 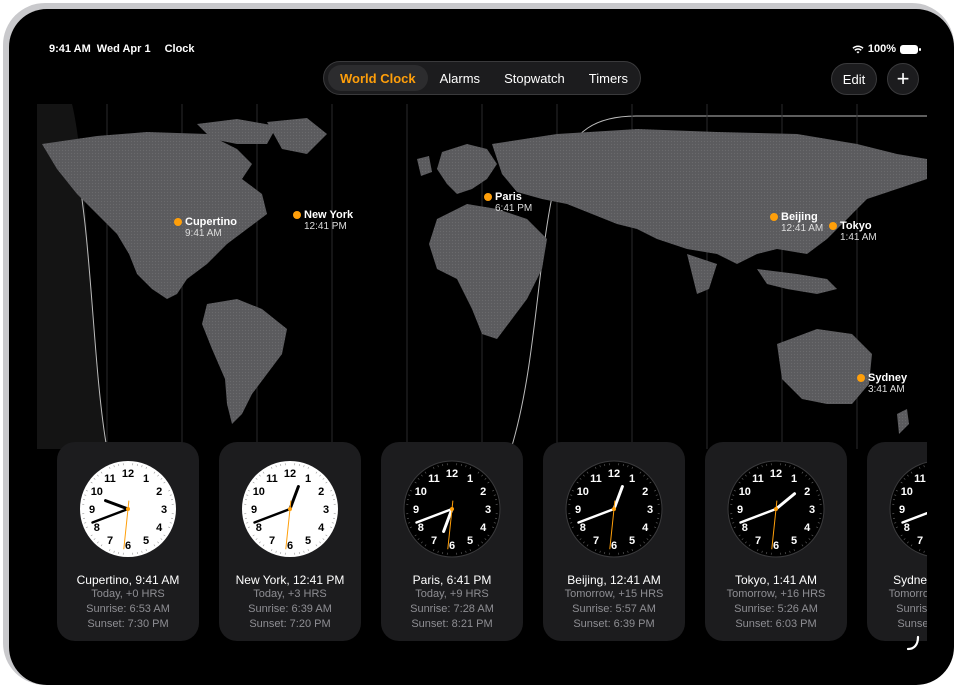 What do you see at coordinates (122, 49) in the screenshot?
I see `status-bar-left: 9:41 AM Wed Apr 1 Clock` at bounding box center [122, 49].